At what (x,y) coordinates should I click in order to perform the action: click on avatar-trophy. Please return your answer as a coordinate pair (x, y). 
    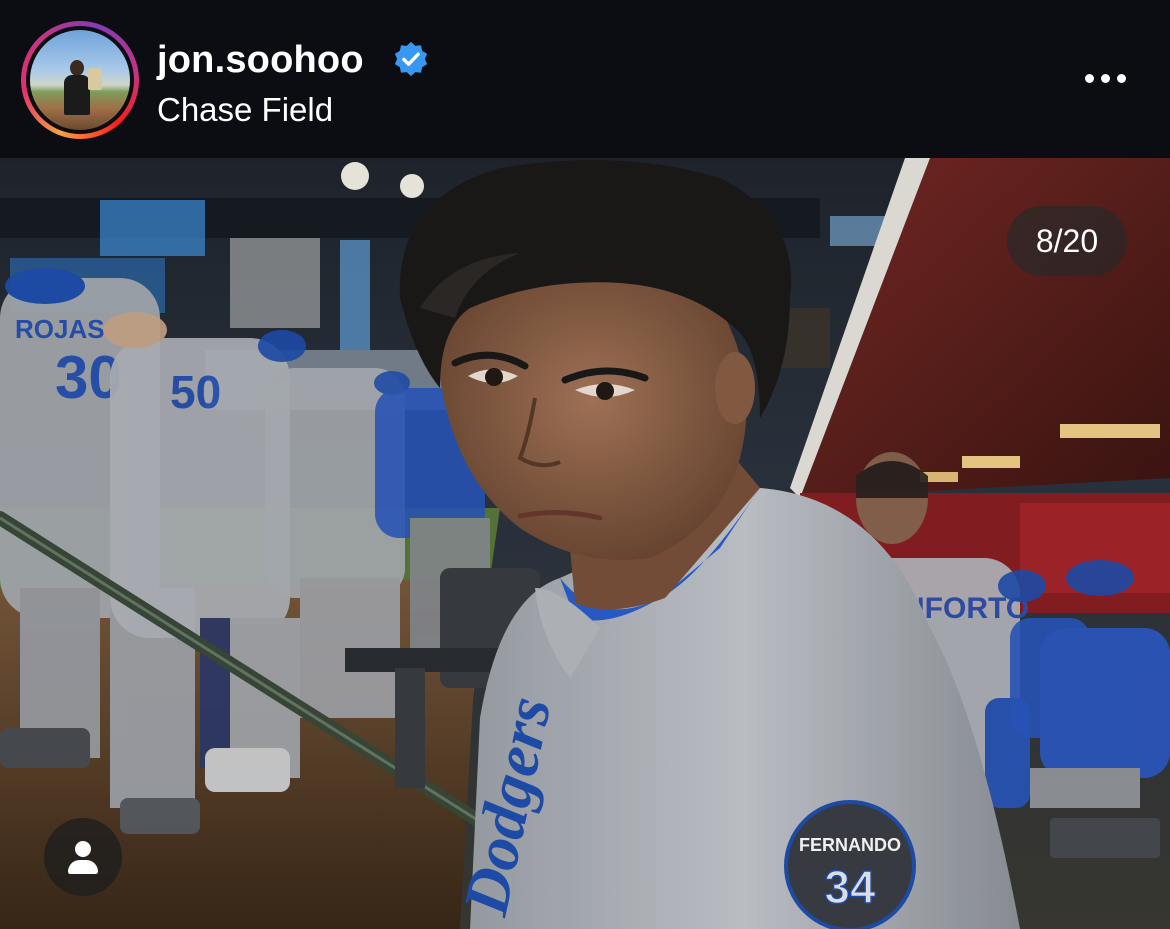
    Looking at the image, I should click on (95, 79).